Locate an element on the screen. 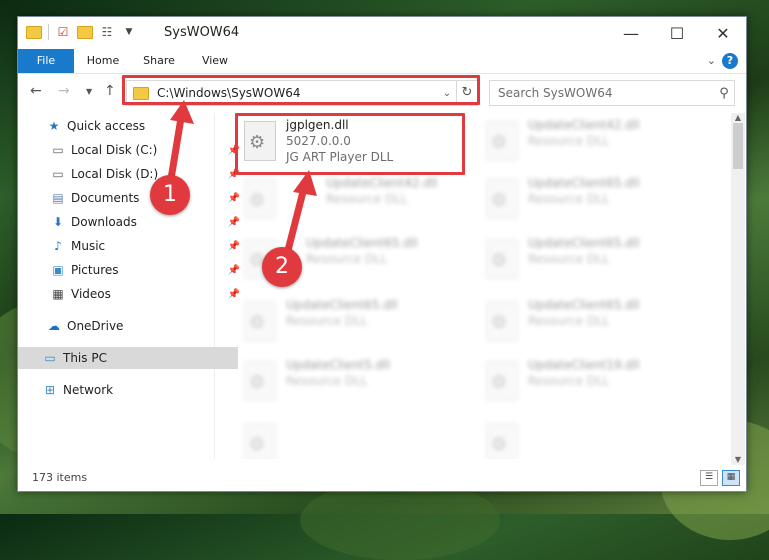 This screenshot has height=560, width=769. maximize-button: ☐ is located at coordinates (677, 33).